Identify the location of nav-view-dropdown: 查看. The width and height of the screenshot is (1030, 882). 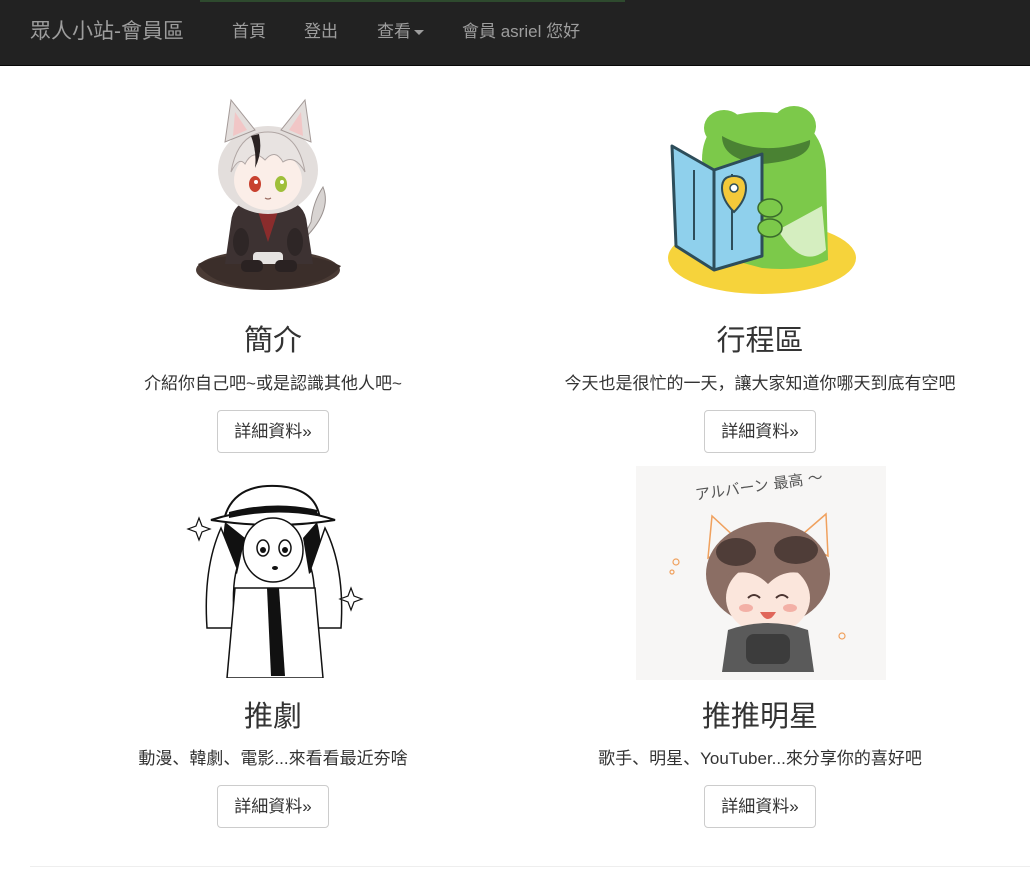
(400, 32).